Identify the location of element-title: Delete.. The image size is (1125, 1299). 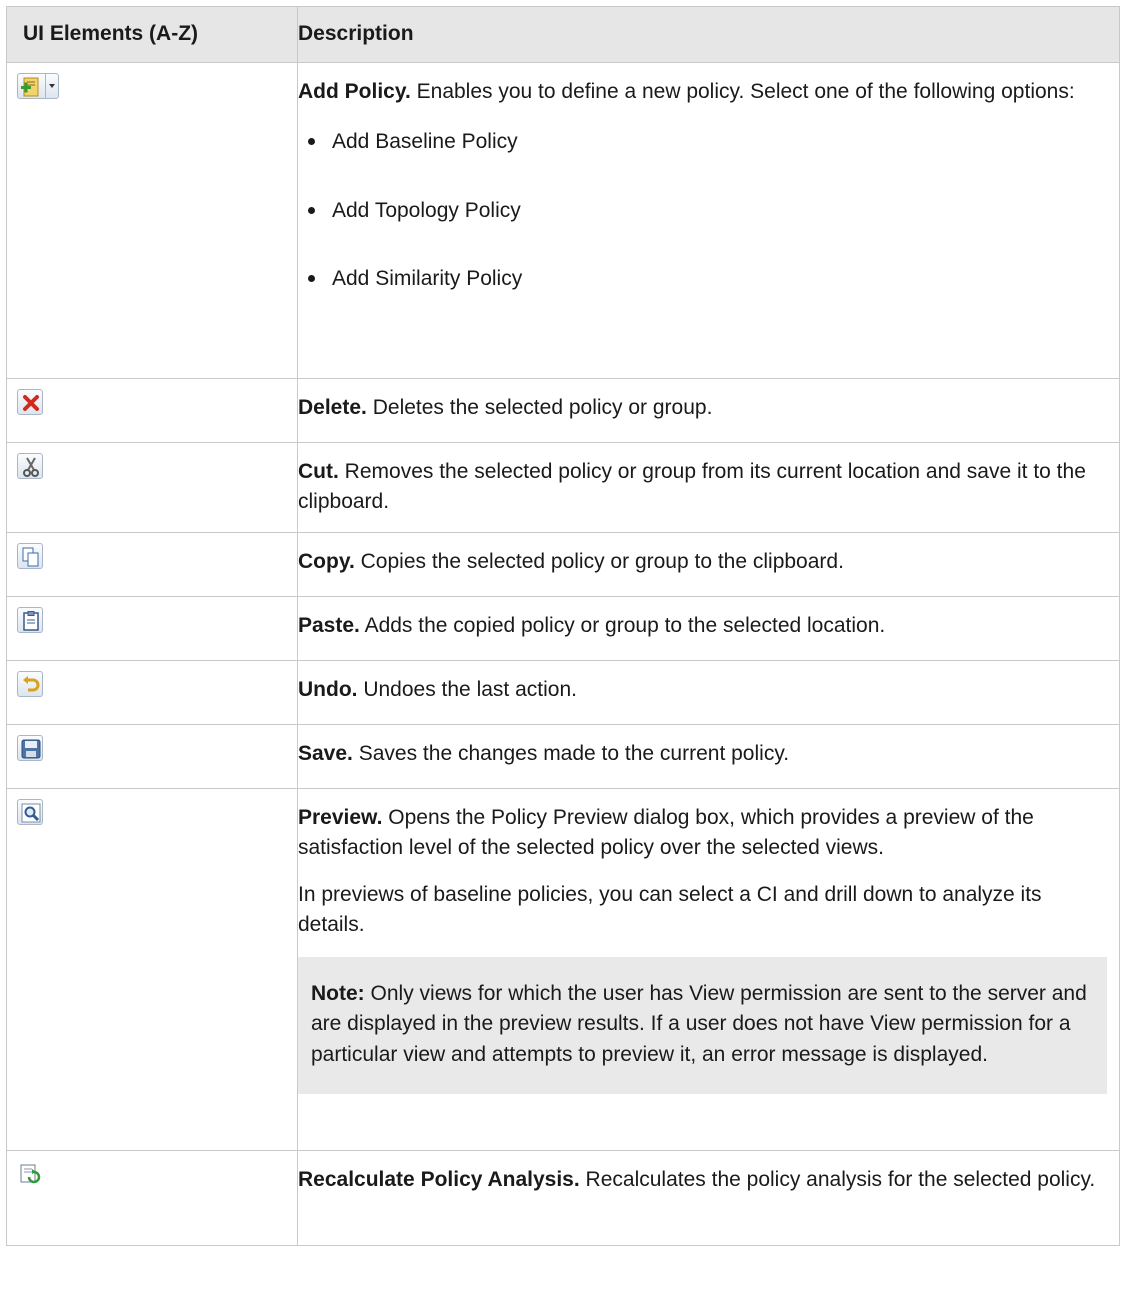
(332, 407).